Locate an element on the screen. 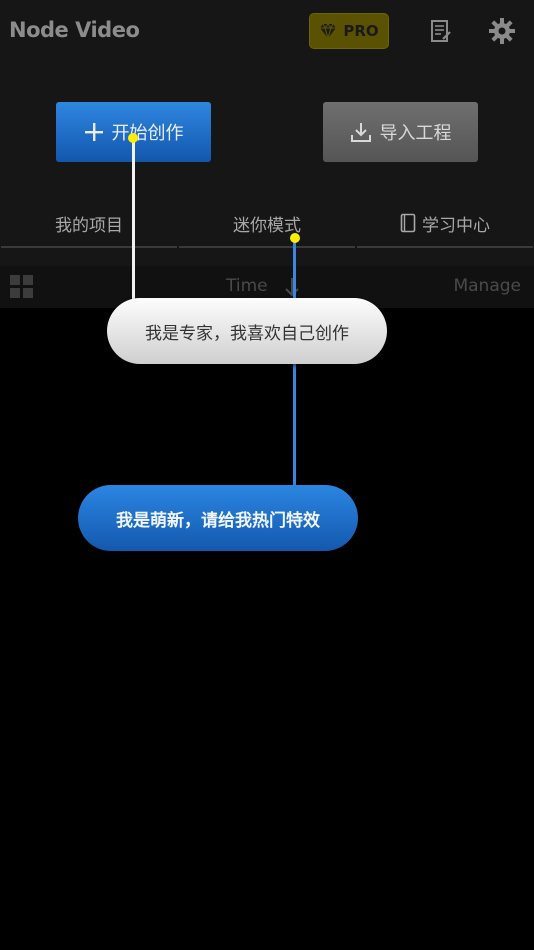  tab-label: 迷你模式 is located at coordinates (267, 225).